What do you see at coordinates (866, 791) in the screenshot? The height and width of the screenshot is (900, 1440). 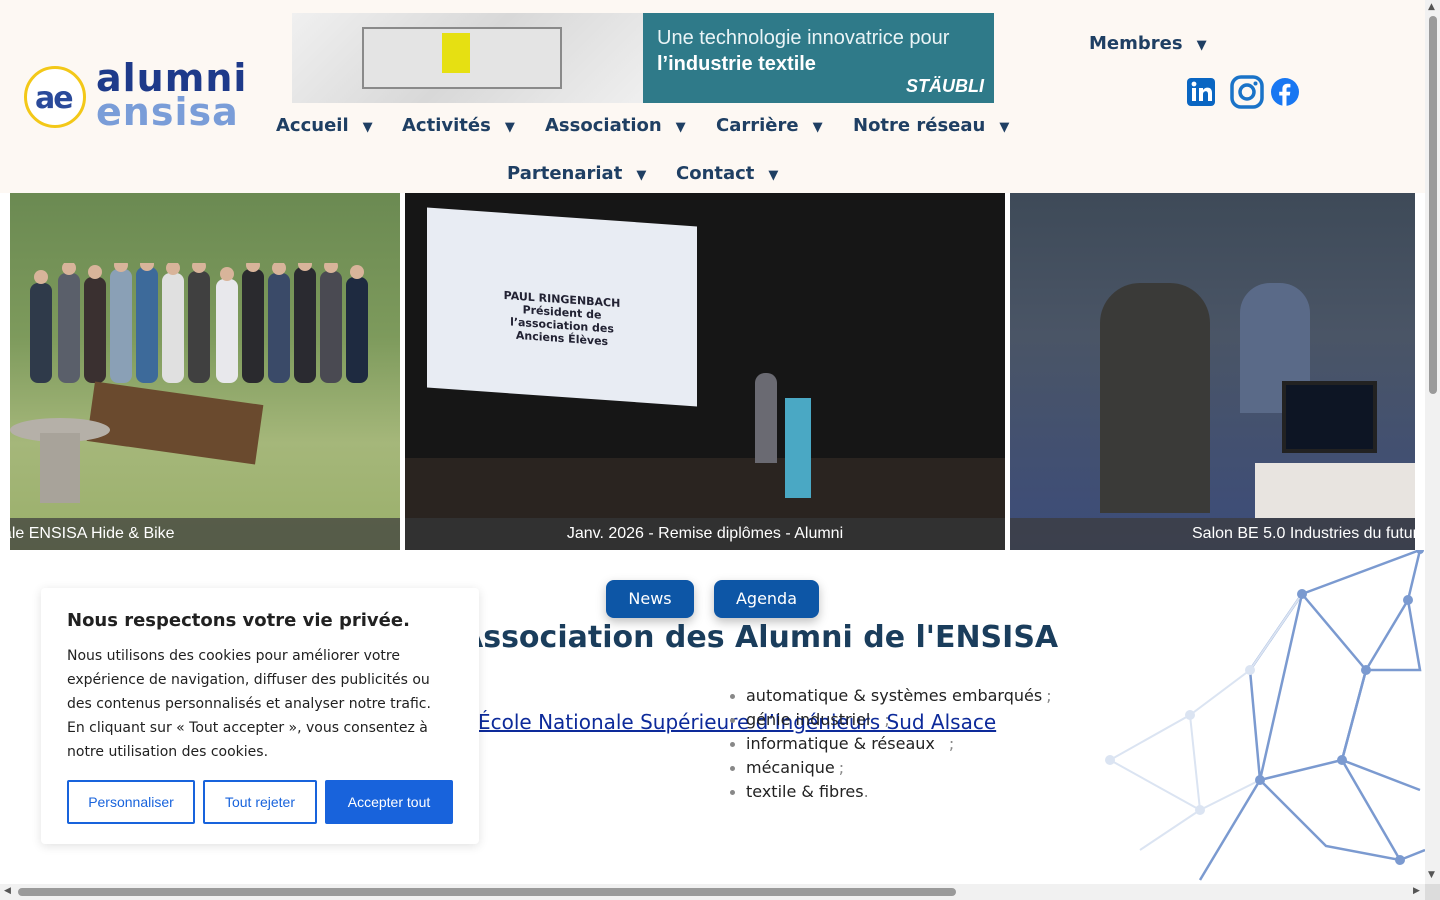 I see `specialty-sep: .` at bounding box center [866, 791].